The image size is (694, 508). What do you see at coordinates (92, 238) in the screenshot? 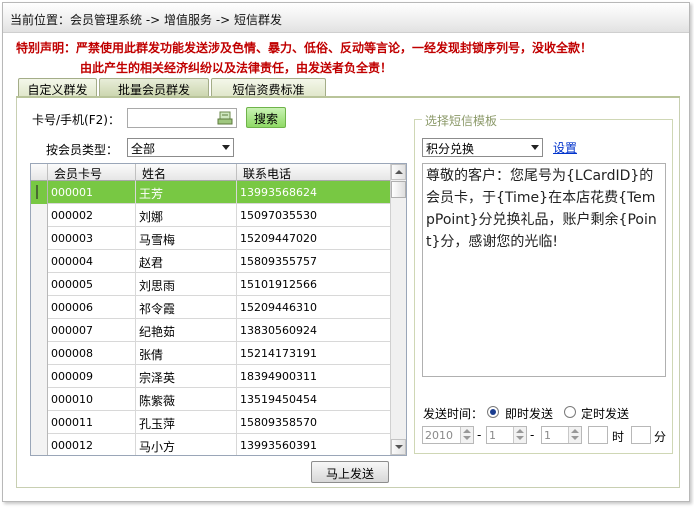
I see `cell-card: 000003` at bounding box center [92, 238].